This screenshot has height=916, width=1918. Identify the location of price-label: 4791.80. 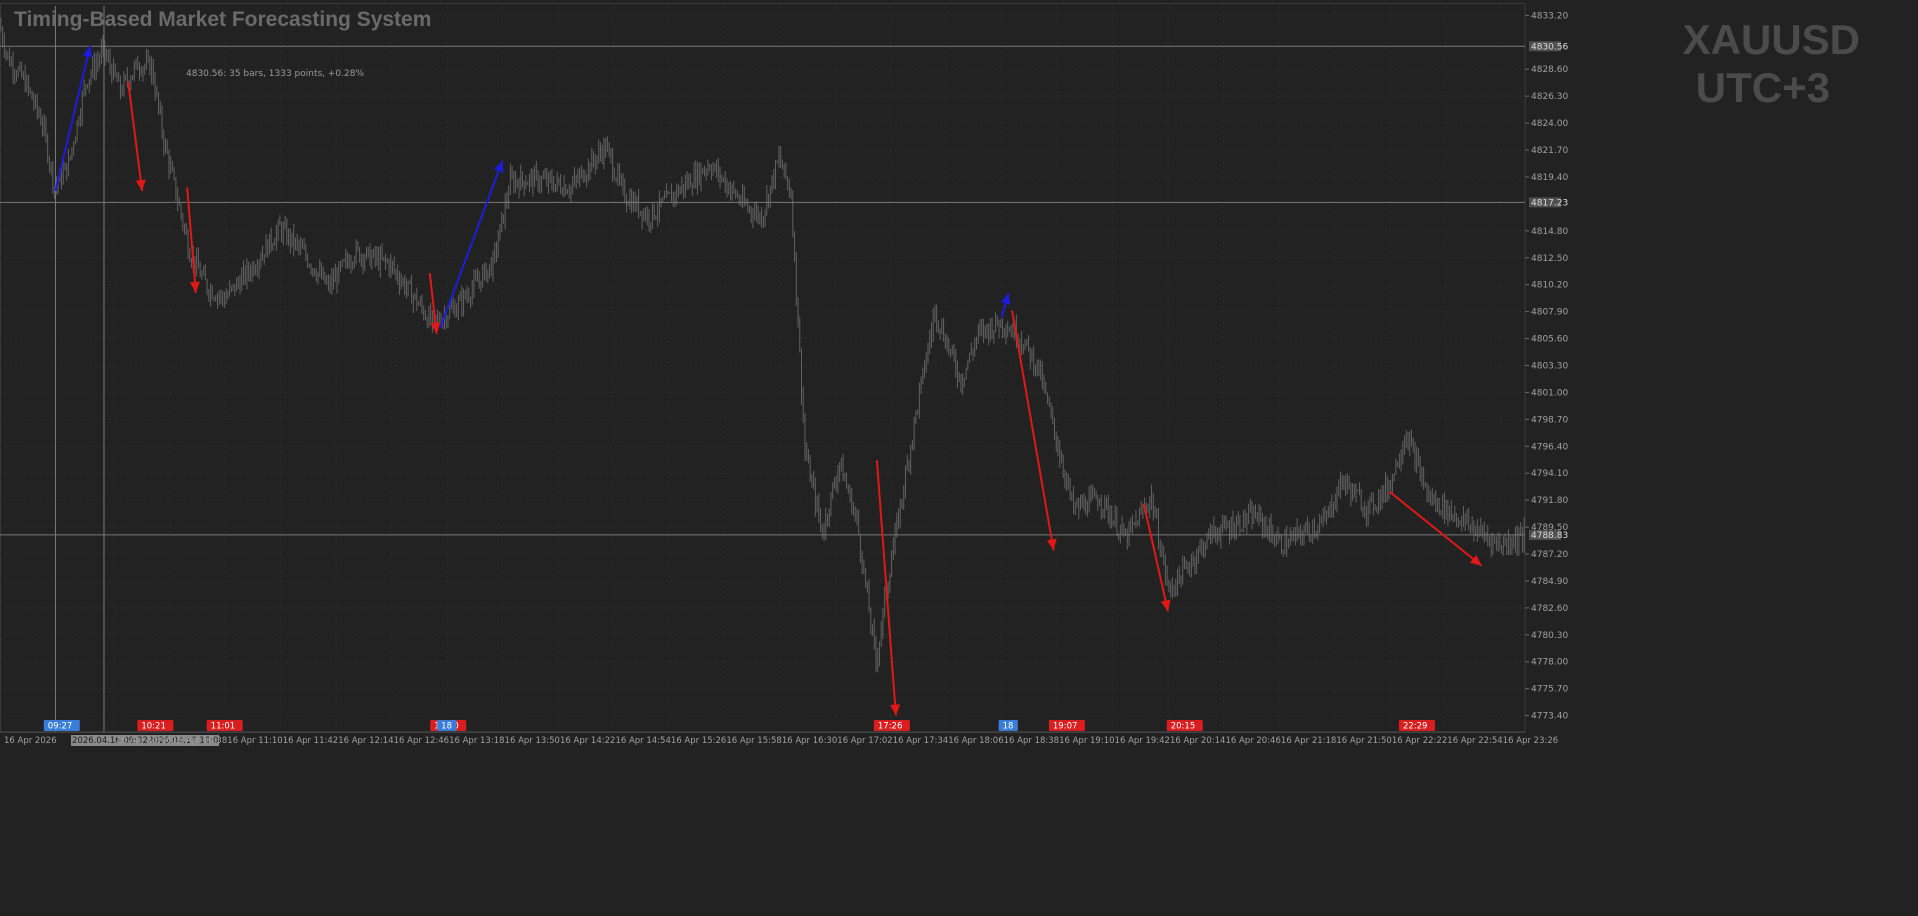
(1549, 501).